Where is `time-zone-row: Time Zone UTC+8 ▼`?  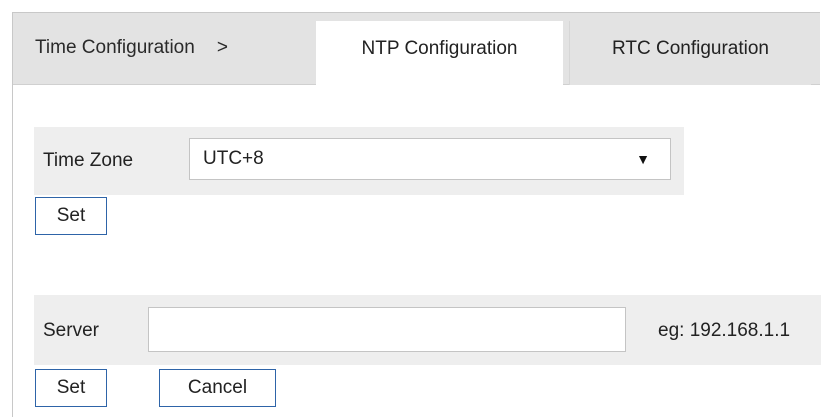
time-zone-row: Time Zone UTC+8 ▼ is located at coordinates (359, 161).